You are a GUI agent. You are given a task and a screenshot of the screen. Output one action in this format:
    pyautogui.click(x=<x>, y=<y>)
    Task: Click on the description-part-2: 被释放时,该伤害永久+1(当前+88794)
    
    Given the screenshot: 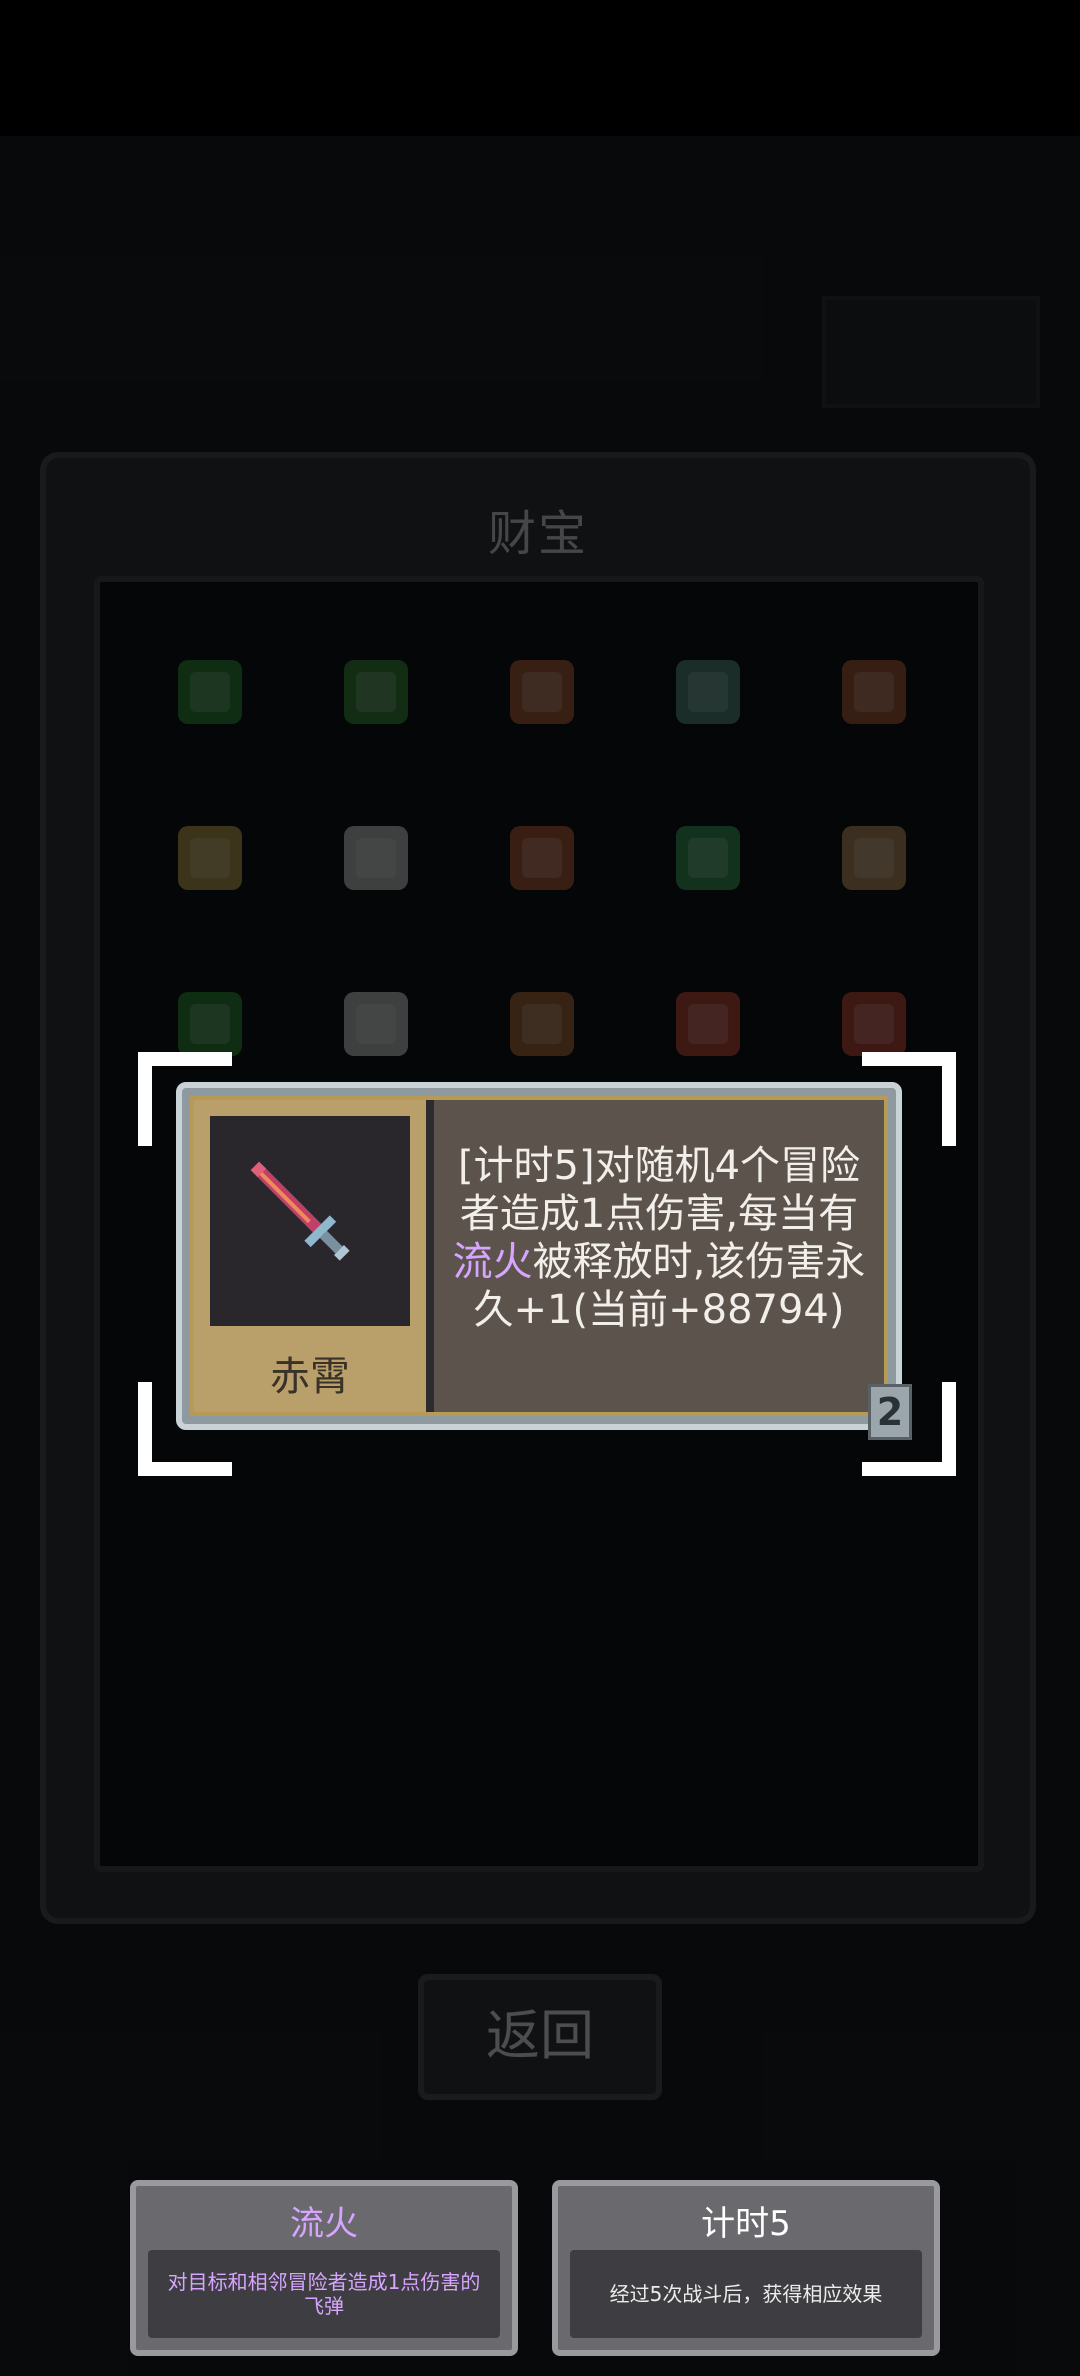 What is the action you would take?
    pyautogui.click(x=669, y=1286)
    